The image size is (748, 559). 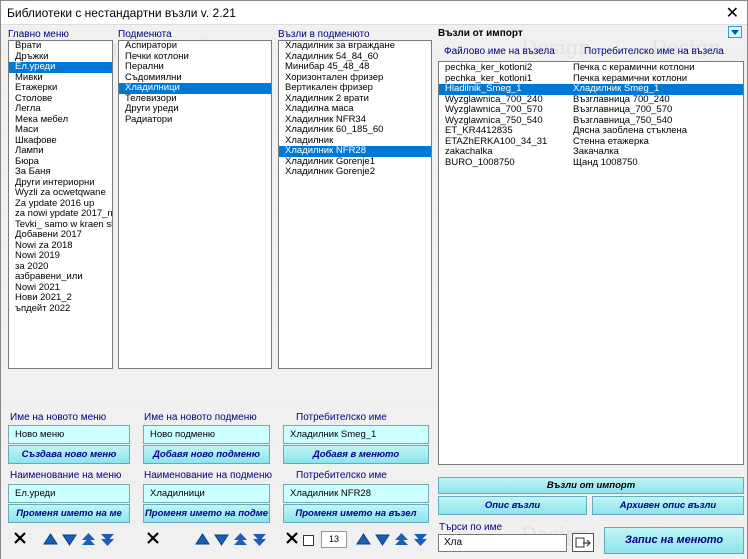 What do you see at coordinates (60, 151) in the screenshot?
I see `main-menu-item: Лампи` at bounding box center [60, 151].